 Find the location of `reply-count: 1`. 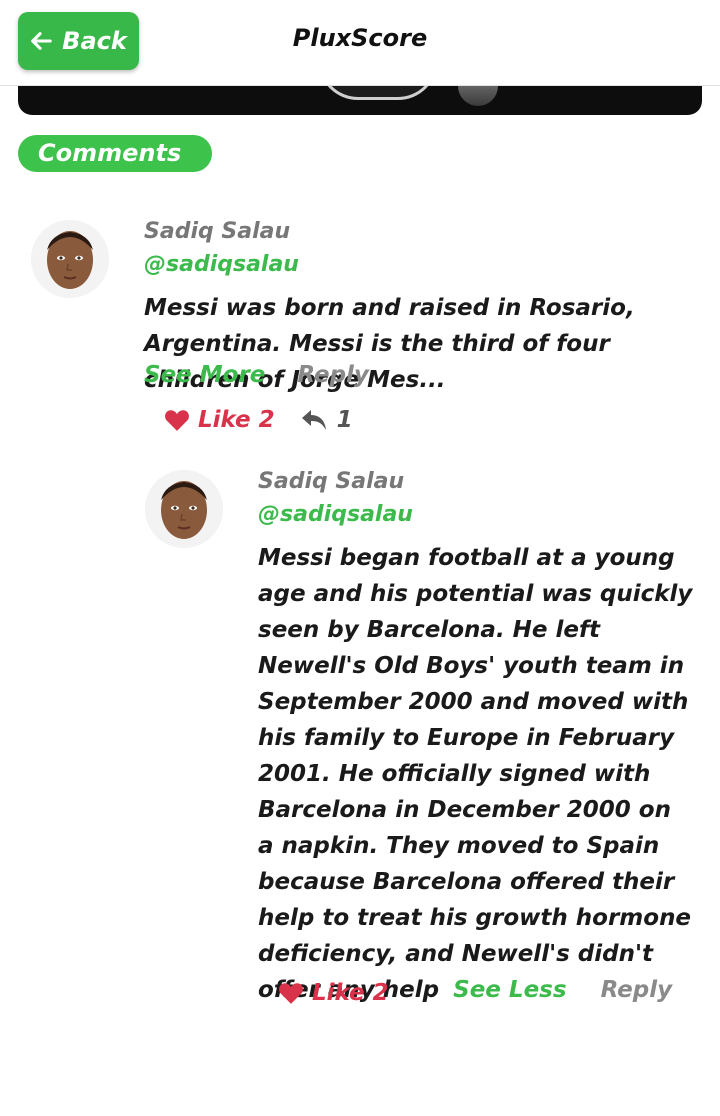

reply-count: 1 is located at coordinates (344, 420).